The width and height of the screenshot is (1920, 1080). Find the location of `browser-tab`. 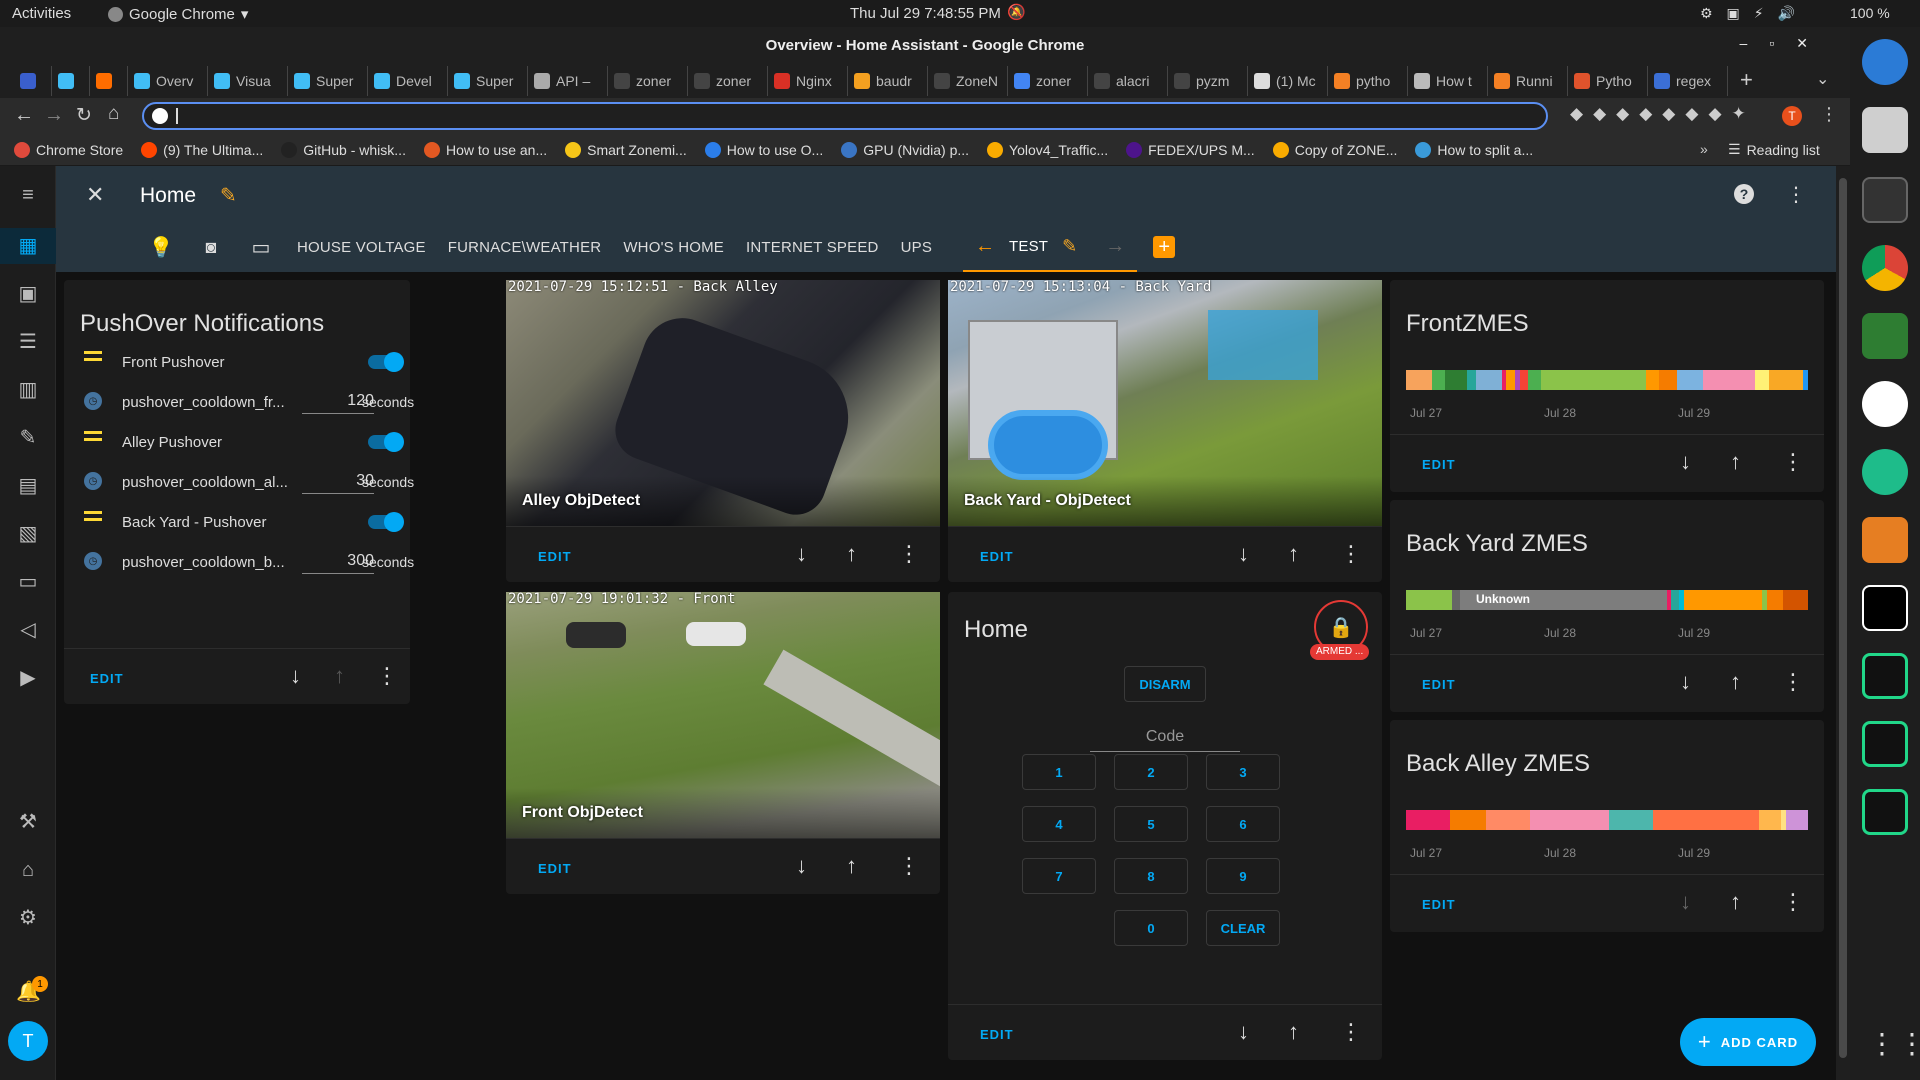

browser-tab is located at coordinates (109, 80).